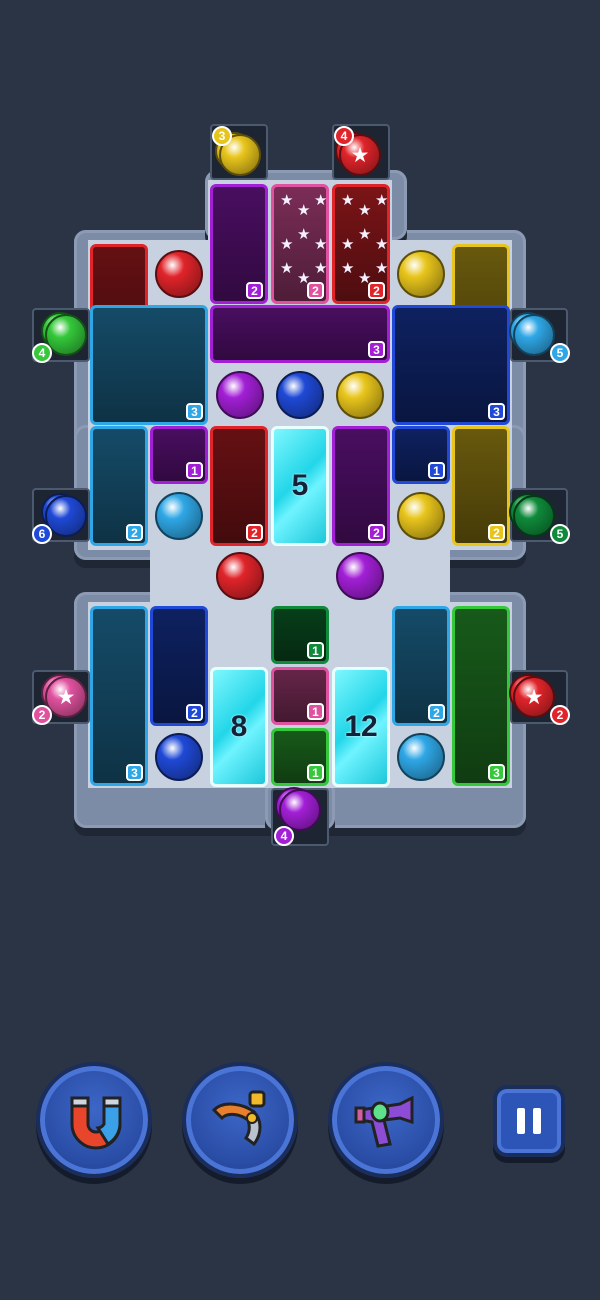  What do you see at coordinates (239, 486) in the screenshot?
I see `block-red: 2` at bounding box center [239, 486].